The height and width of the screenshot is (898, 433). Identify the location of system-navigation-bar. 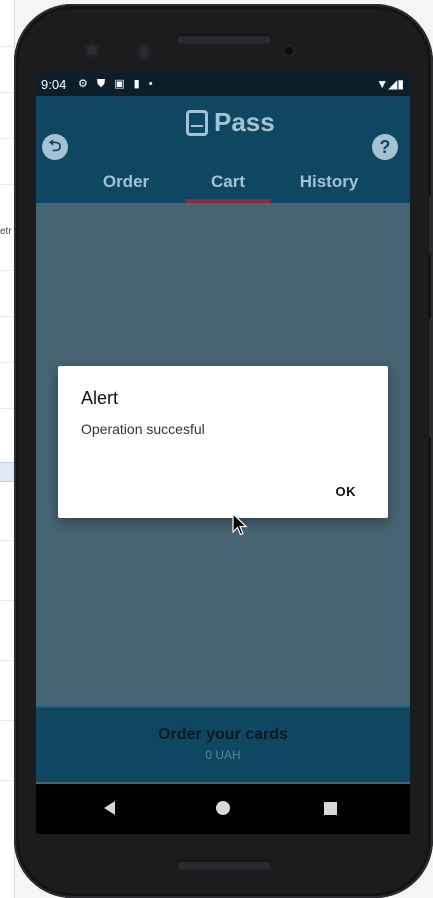
(223, 809).